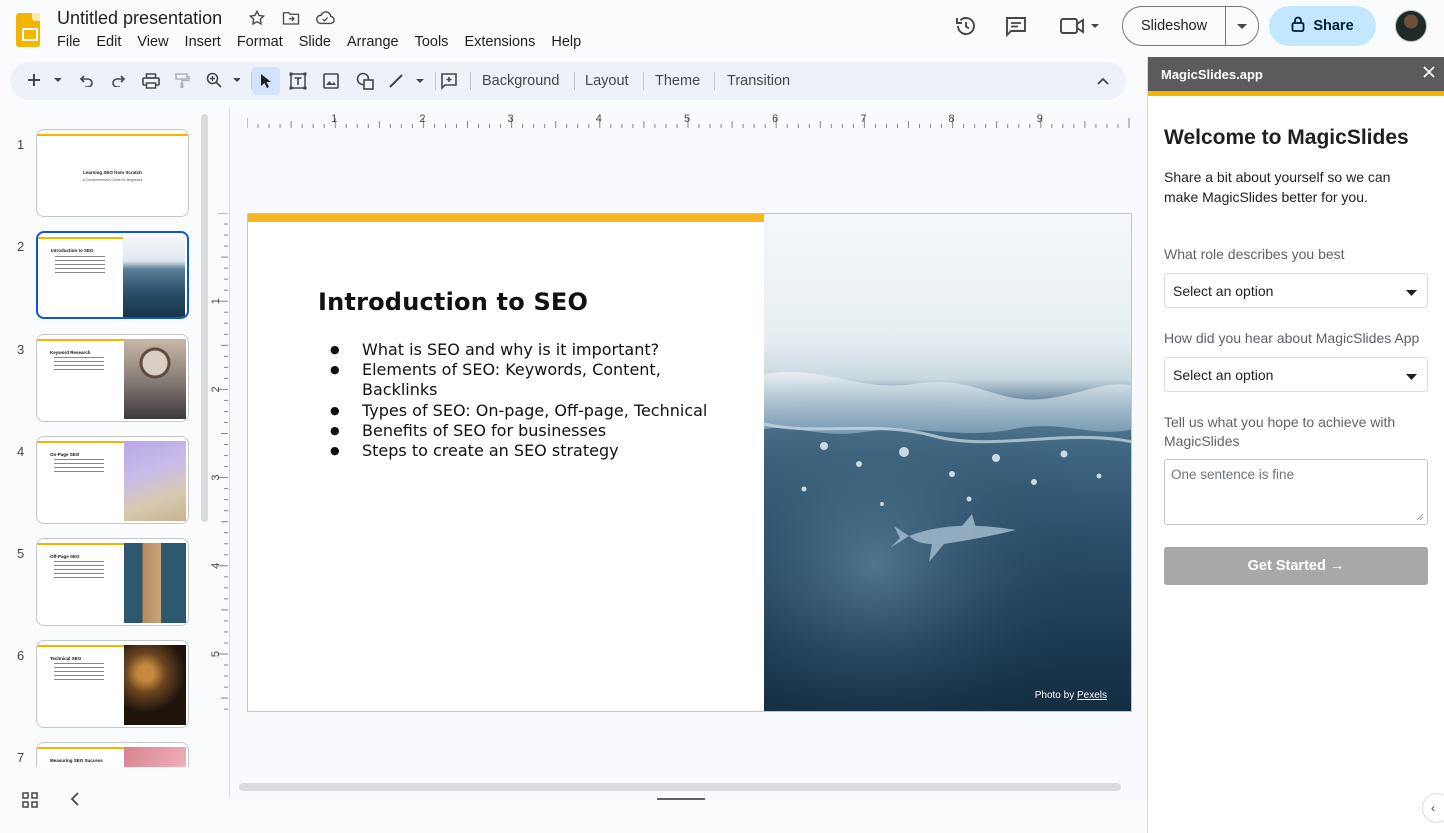  I want to click on slideshow-options-button, so click(1242, 26).